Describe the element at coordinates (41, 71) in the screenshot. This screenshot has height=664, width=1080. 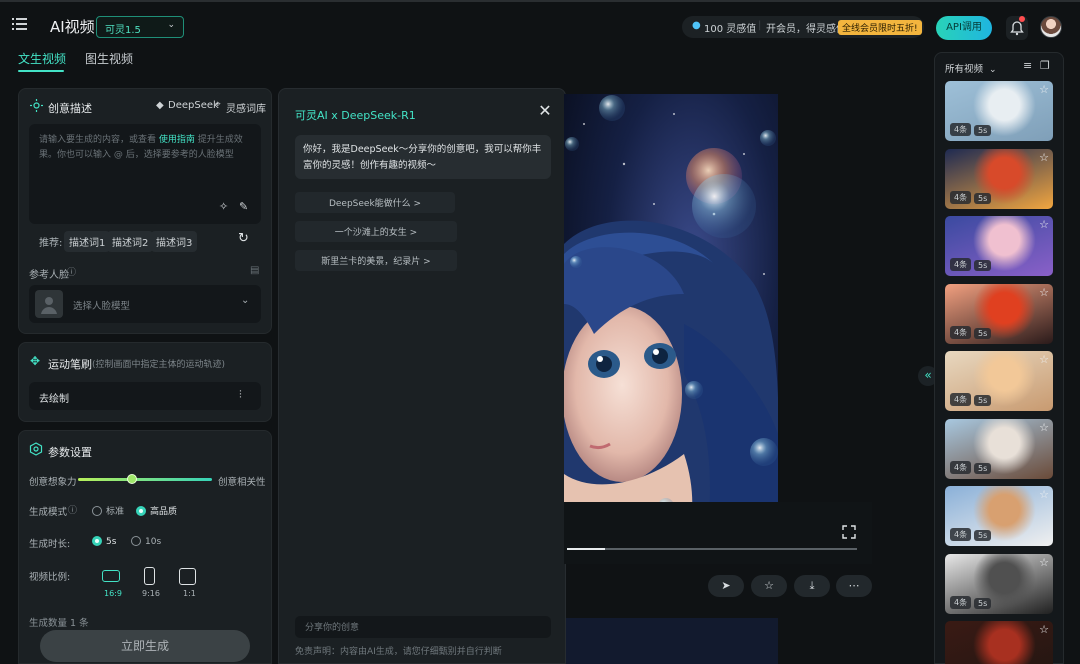
I see `tab-underline` at that location.